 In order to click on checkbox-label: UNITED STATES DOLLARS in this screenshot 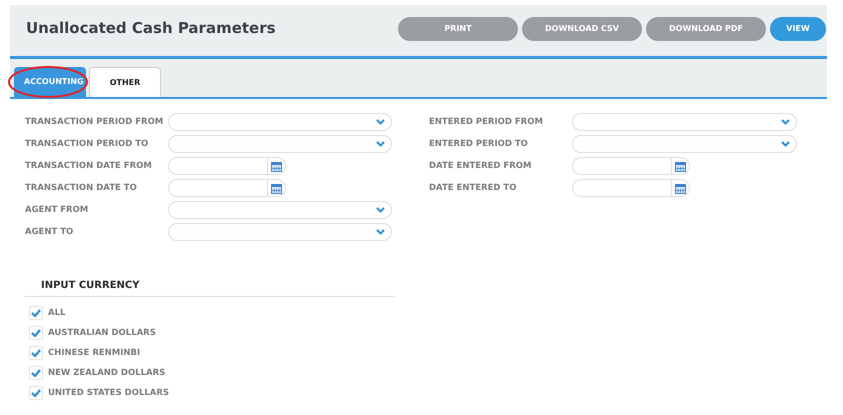, I will do `click(109, 393)`.